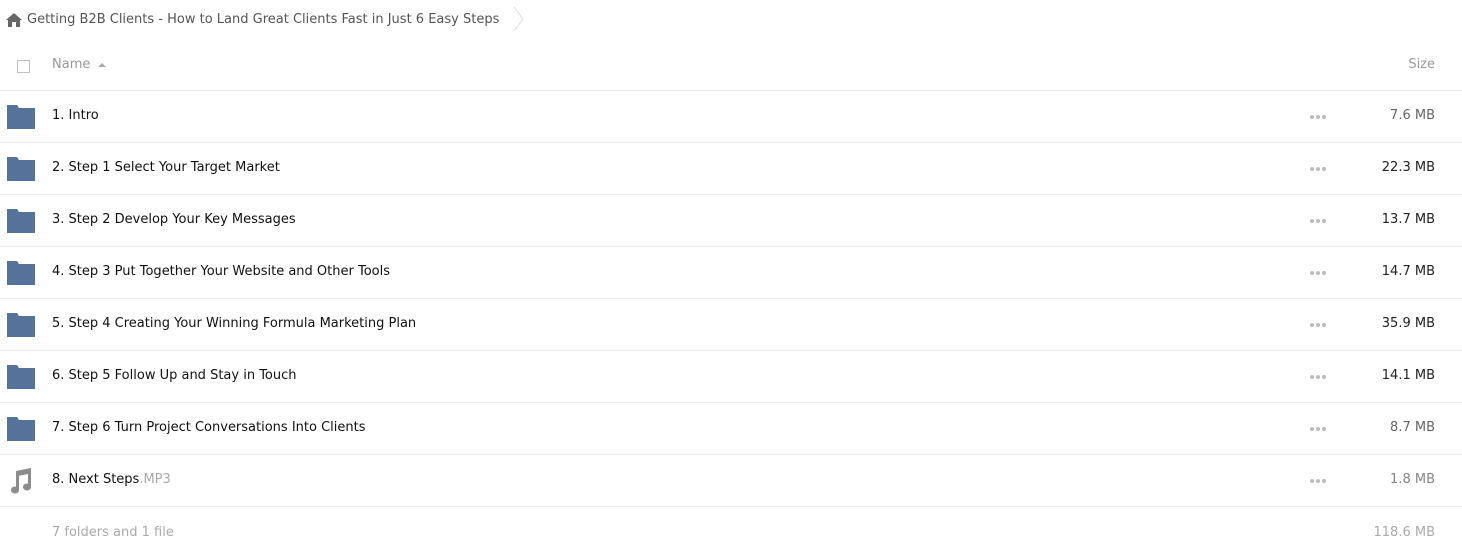 The height and width of the screenshot is (552, 1462). What do you see at coordinates (519, 19) in the screenshot?
I see `chevron-right-icon` at bounding box center [519, 19].